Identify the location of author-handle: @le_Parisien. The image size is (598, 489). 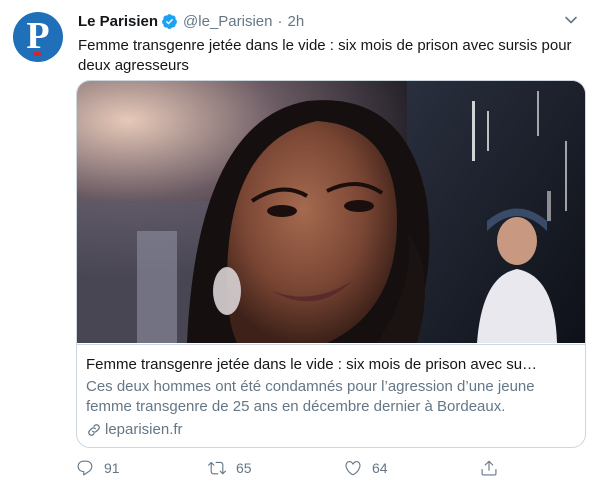
(227, 21).